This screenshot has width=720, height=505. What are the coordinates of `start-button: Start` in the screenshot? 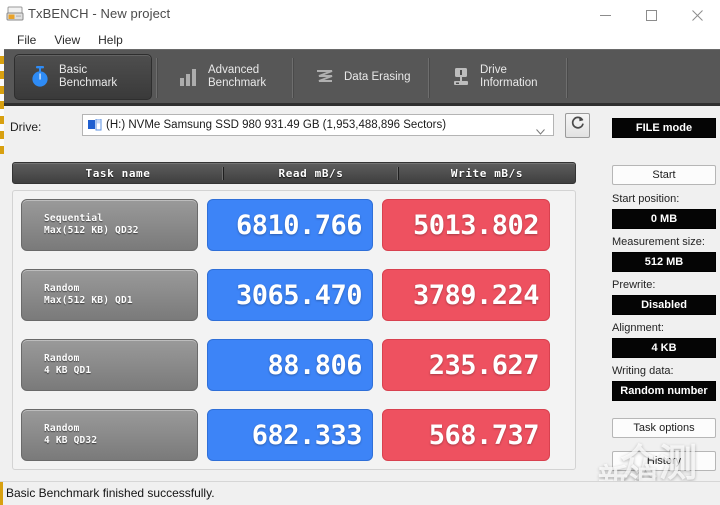 It's located at (664, 175).